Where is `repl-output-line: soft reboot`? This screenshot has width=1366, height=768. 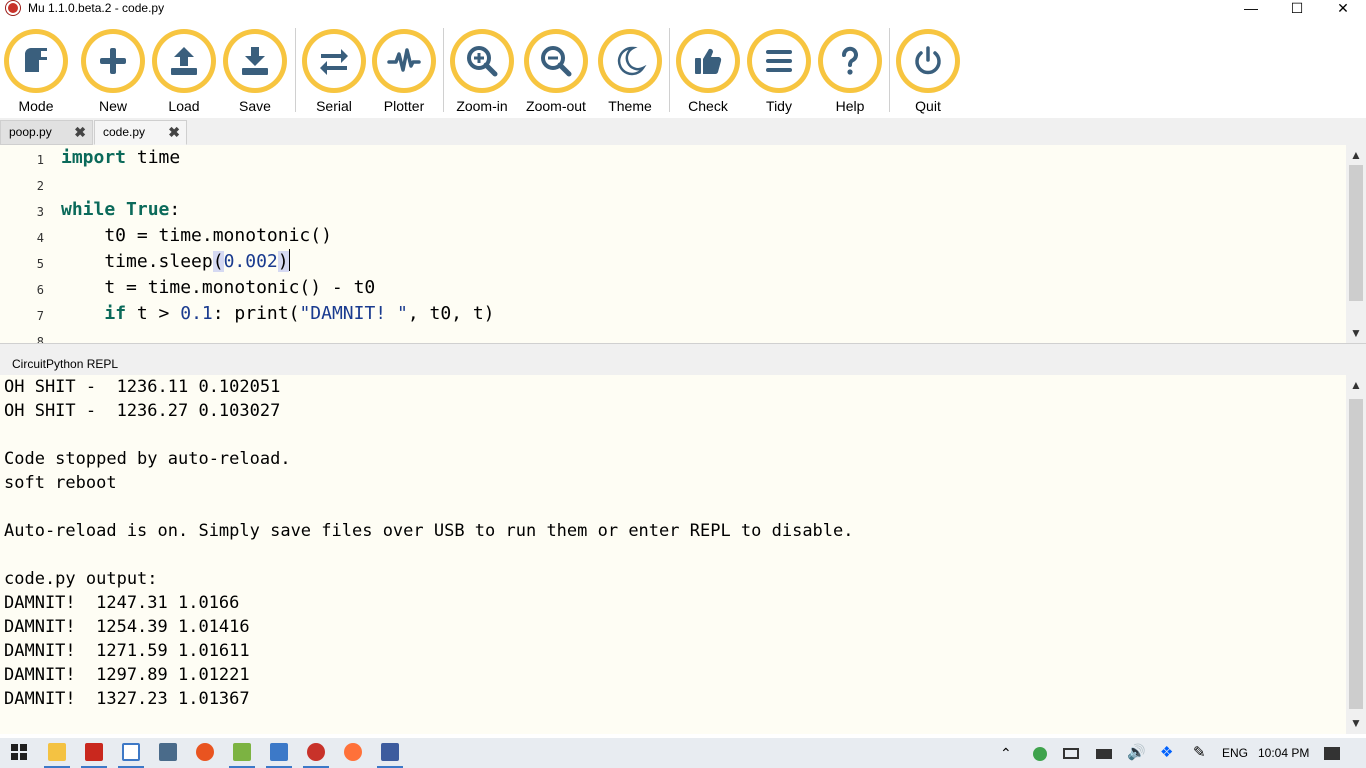
repl-output-line: soft reboot is located at coordinates (60, 483).